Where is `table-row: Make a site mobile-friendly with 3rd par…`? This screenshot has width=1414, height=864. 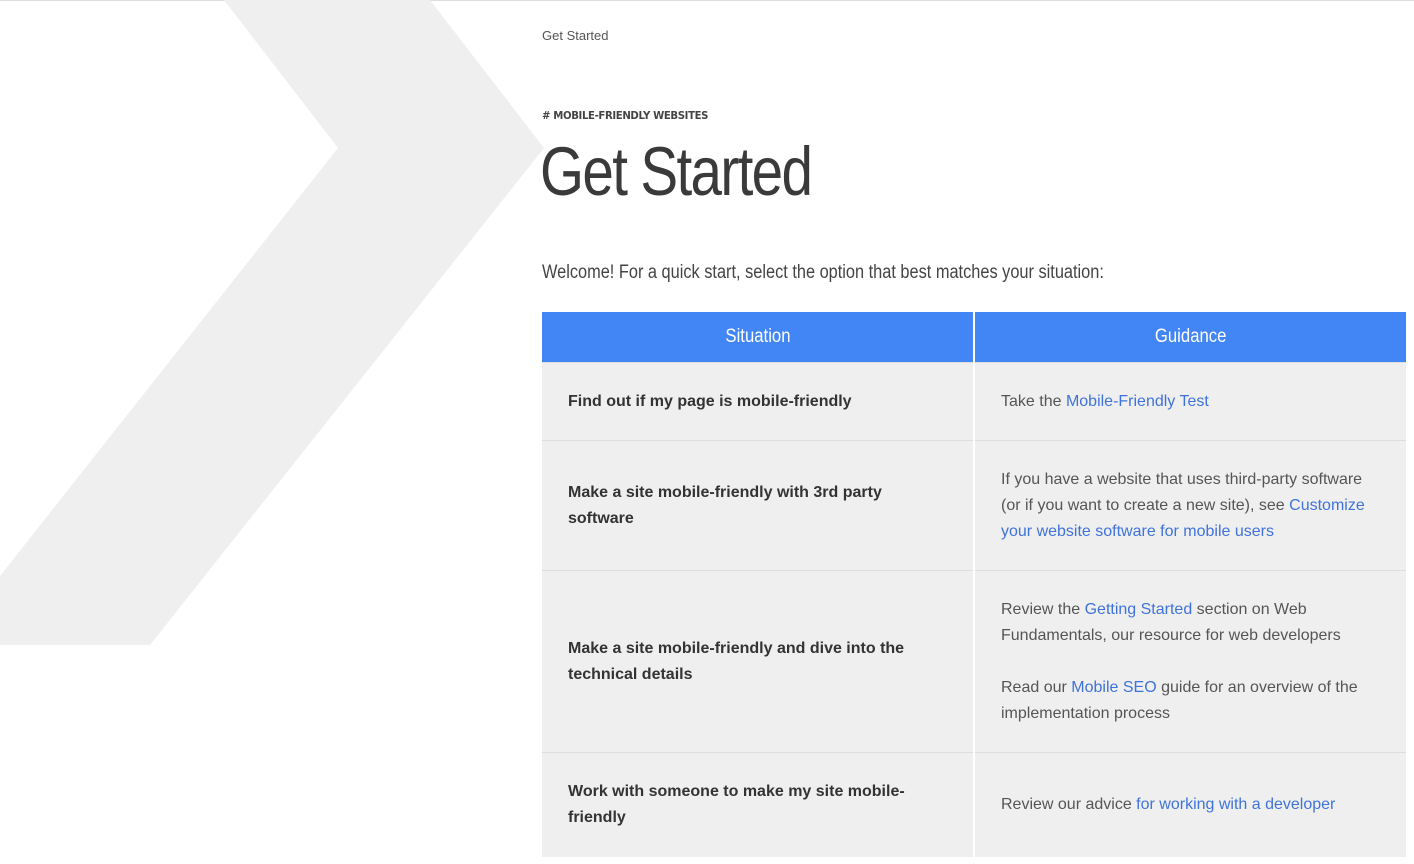 table-row: Make a site mobile-friendly with 3rd par… is located at coordinates (974, 505).